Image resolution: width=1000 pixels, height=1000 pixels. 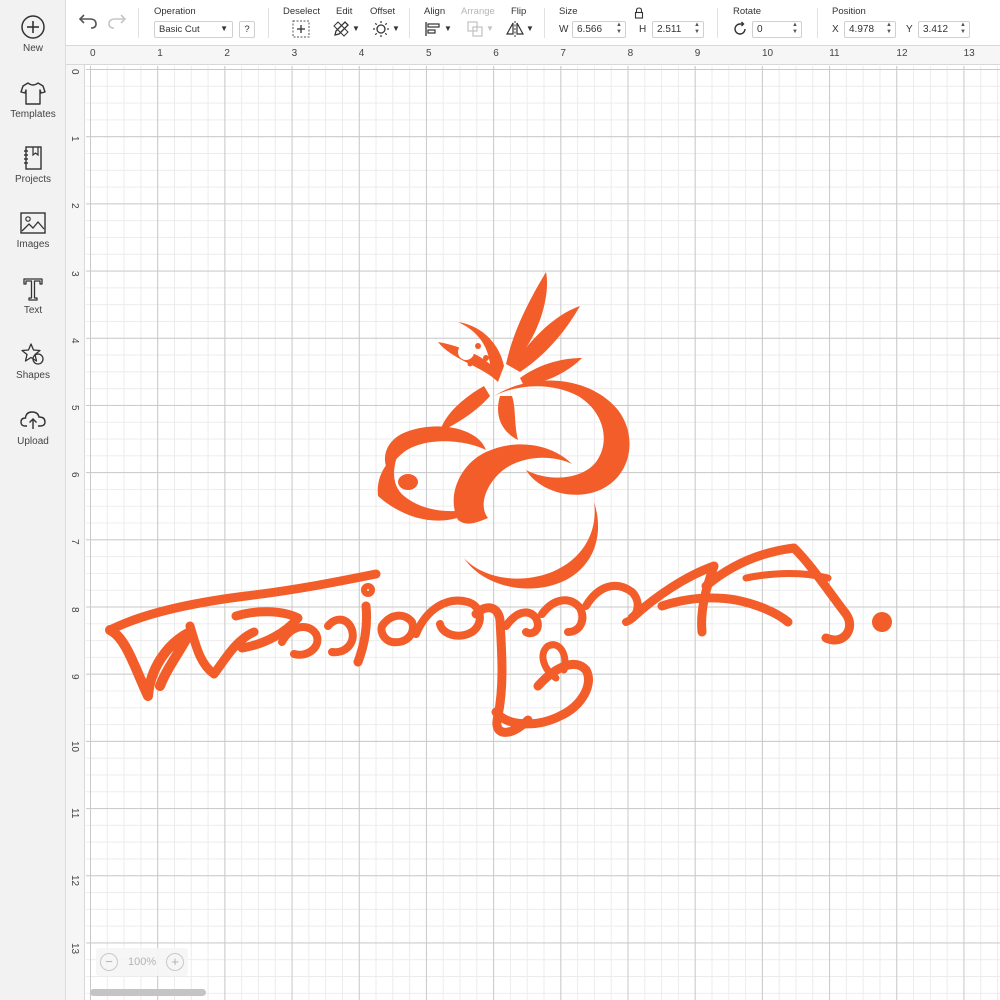 What do you see at coordinates (619, 29) in the screenshot?
I see `width-stepper: ▲ ▼` at bounding box center [619, 29].